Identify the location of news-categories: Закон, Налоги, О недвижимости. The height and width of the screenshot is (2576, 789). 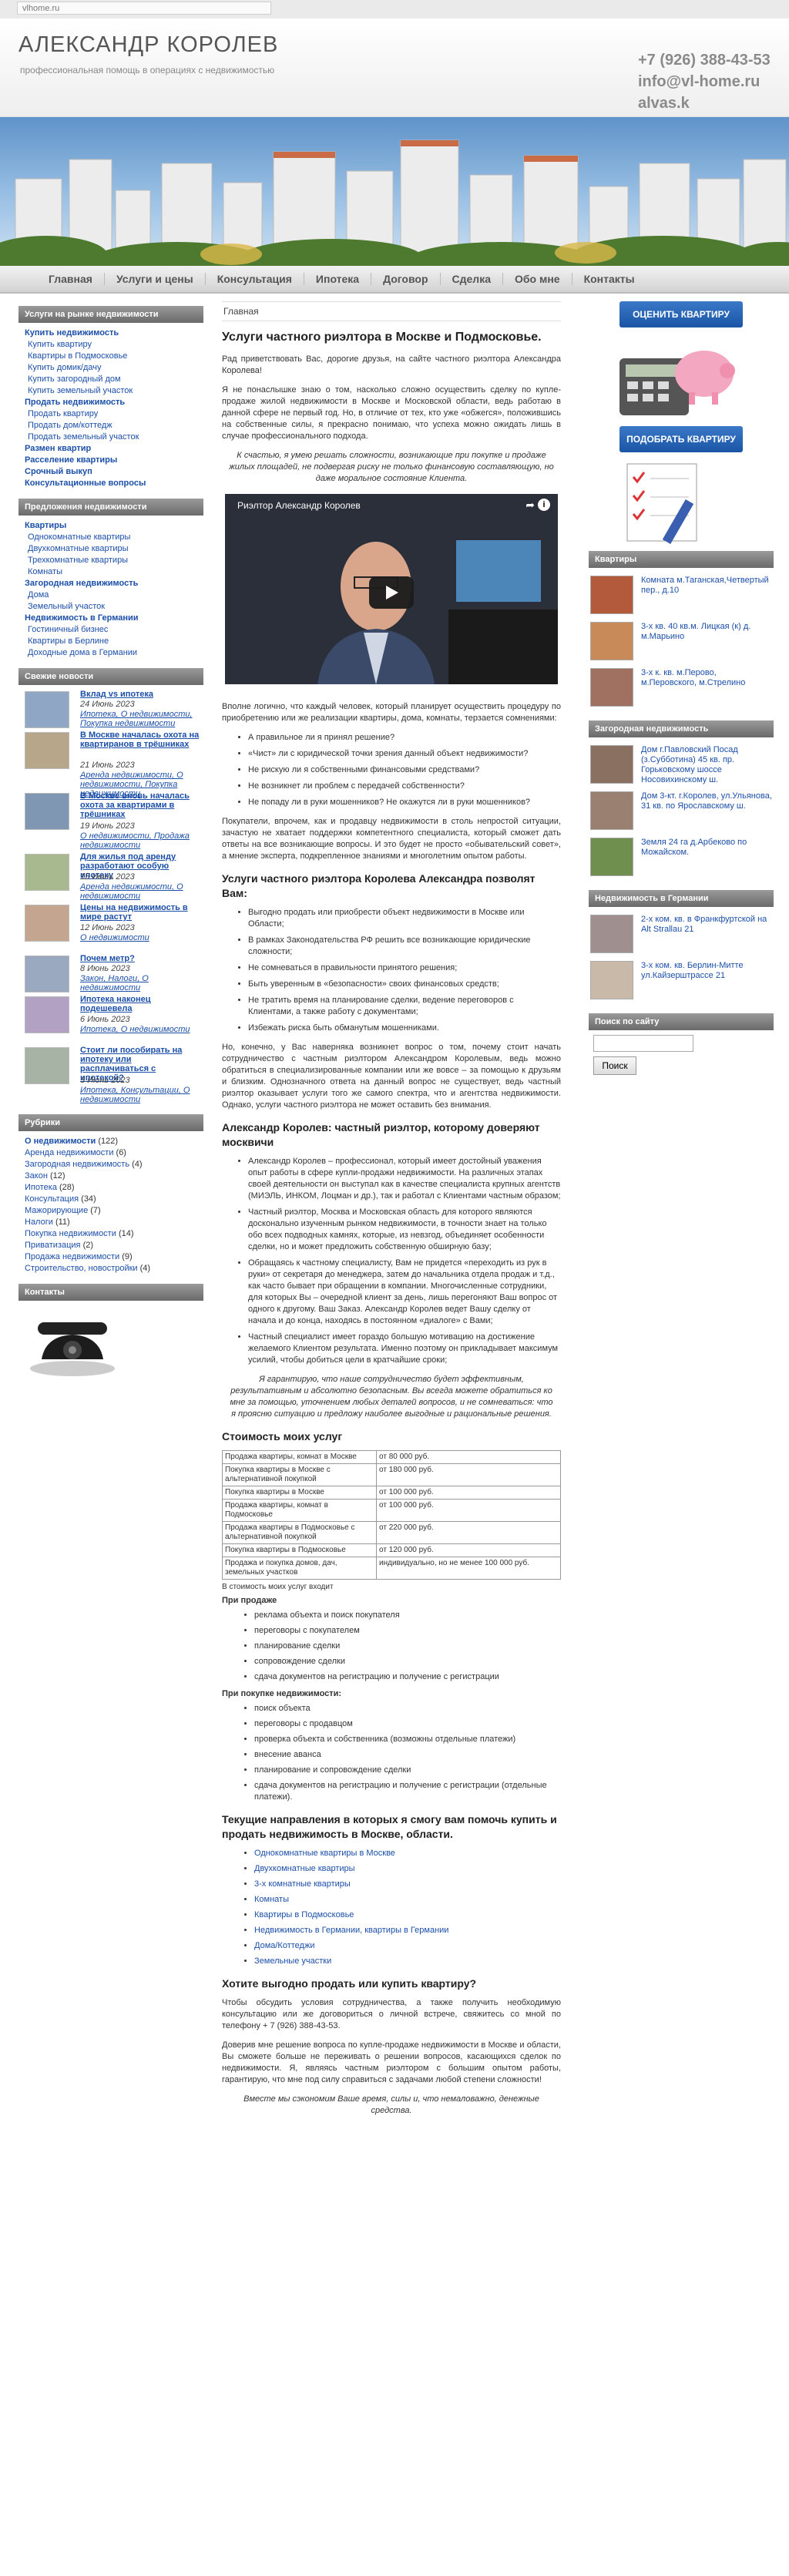
(138, 983).